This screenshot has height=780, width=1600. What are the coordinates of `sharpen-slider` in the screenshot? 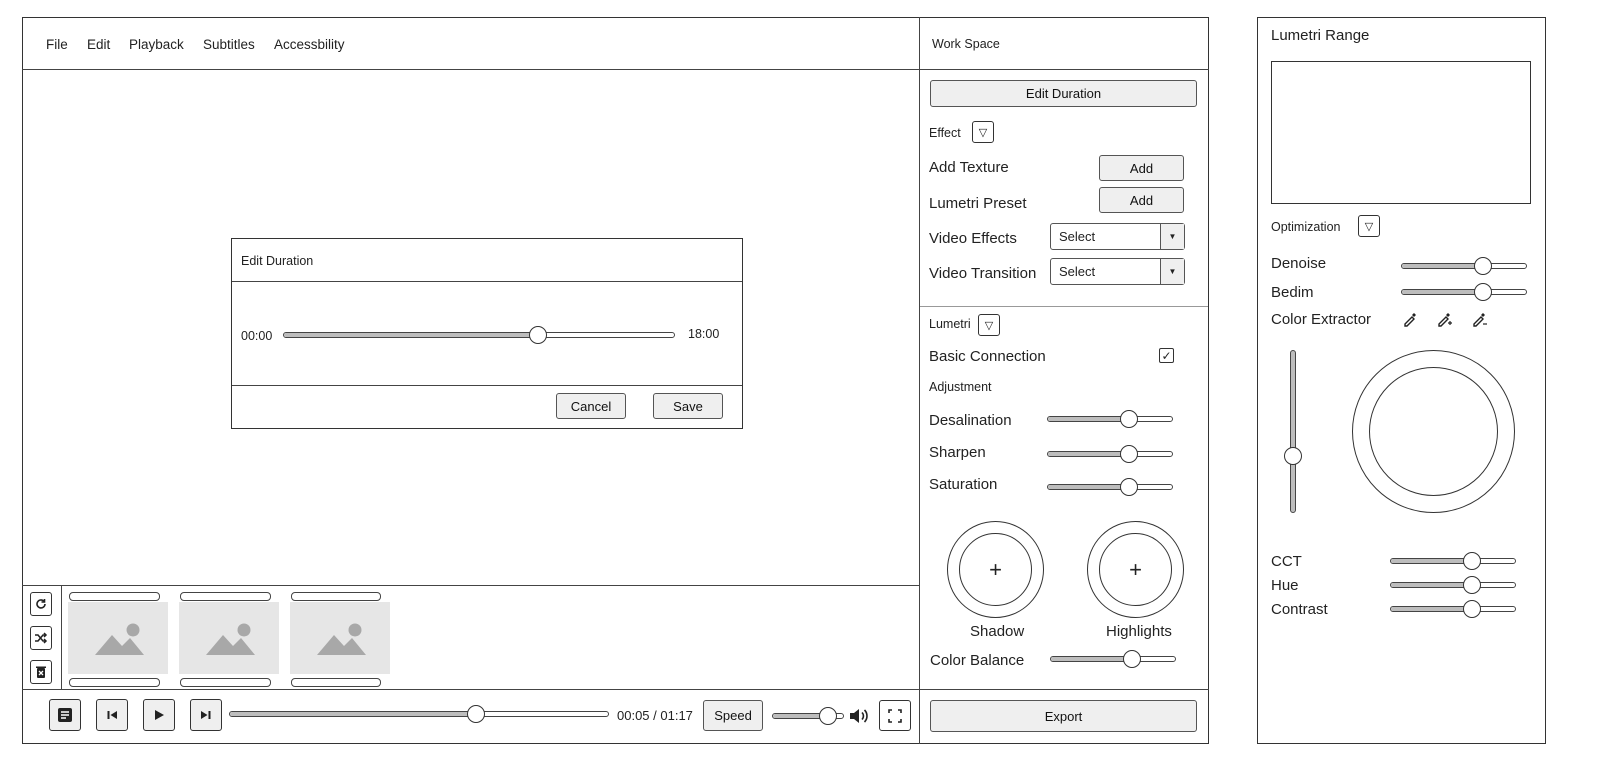 It's located at (1110, 454).